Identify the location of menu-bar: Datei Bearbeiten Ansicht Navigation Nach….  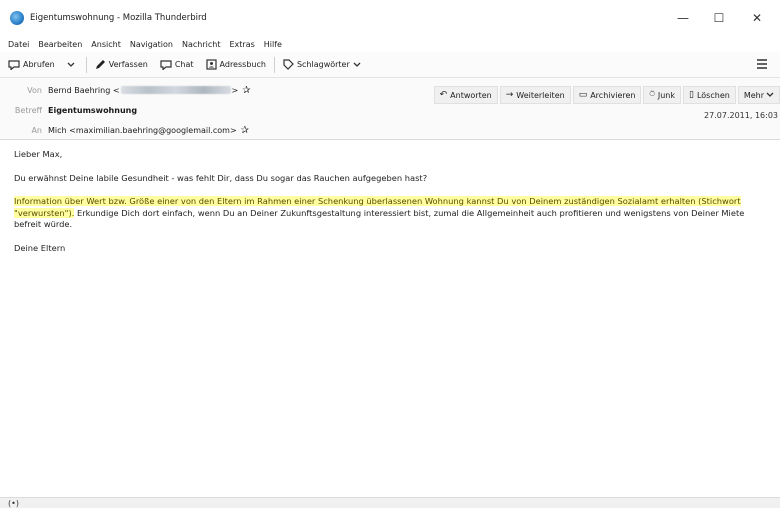
(390, 44).